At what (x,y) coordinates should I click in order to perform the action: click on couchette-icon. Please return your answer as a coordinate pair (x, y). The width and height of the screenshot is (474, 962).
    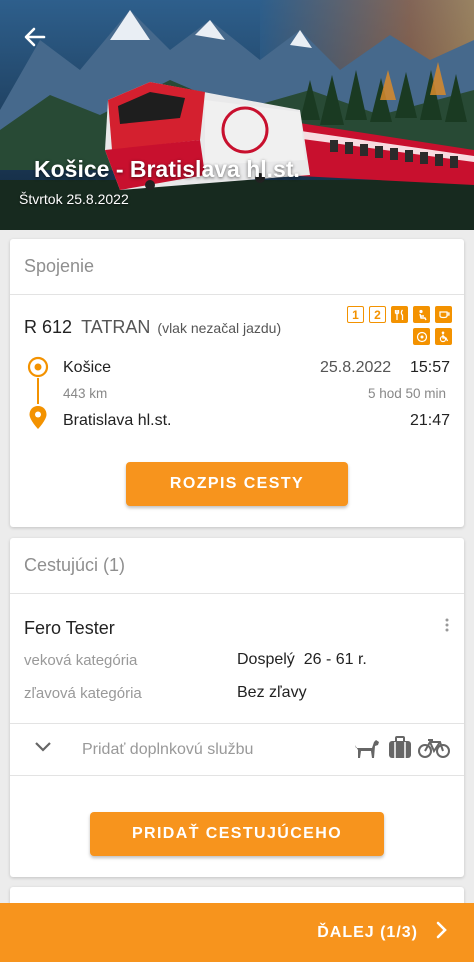
    Looking at the image, I should click on (421, 314).